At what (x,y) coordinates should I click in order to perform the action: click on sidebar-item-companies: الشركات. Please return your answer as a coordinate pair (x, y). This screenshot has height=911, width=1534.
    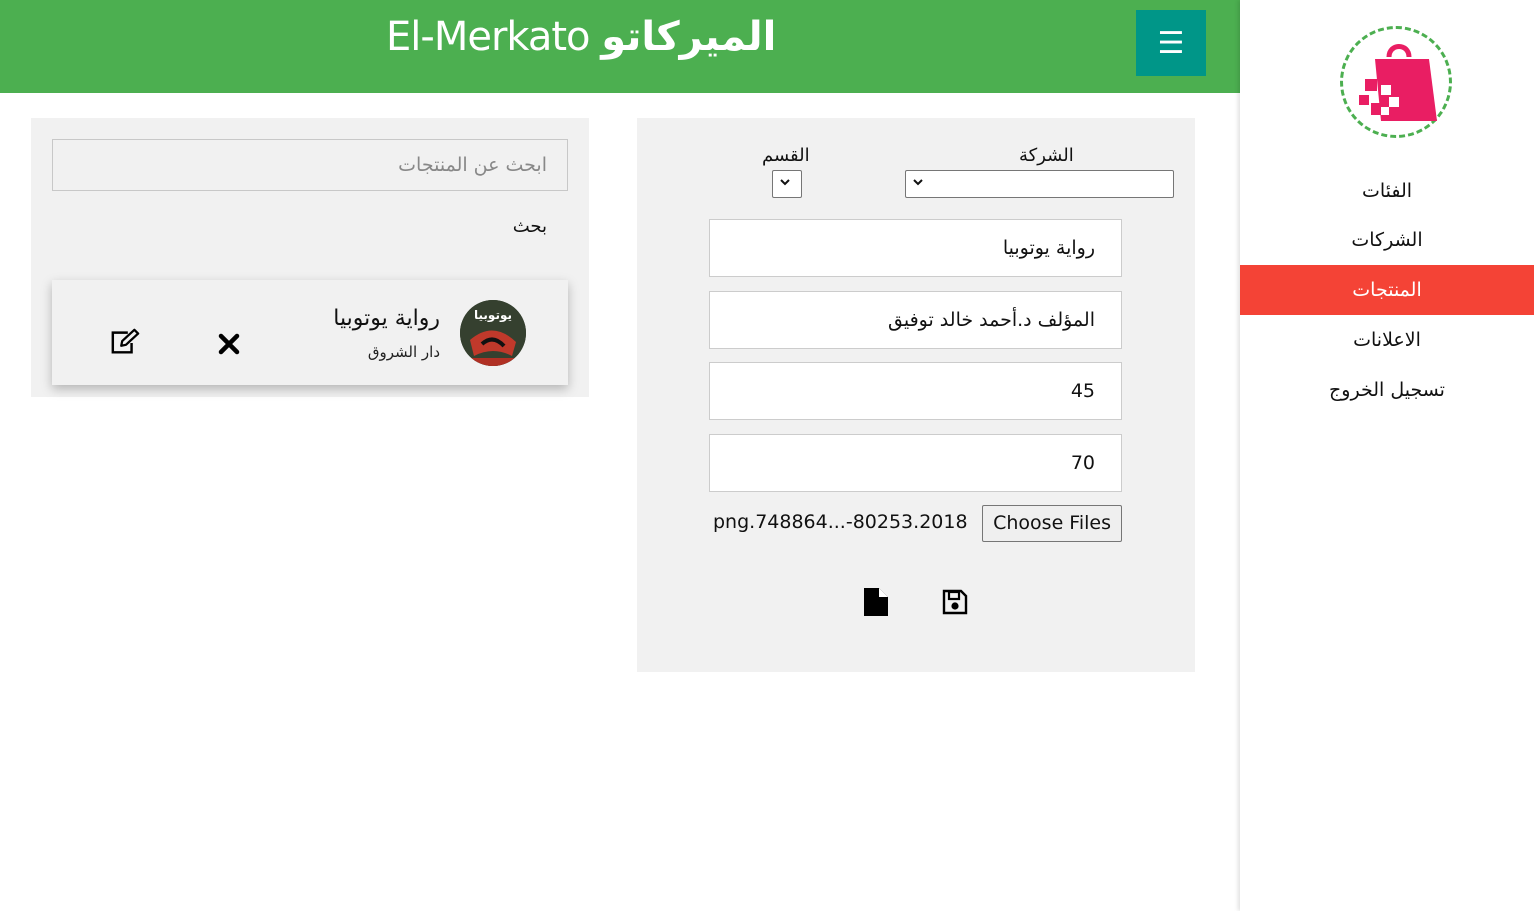
    Looking at the image, I should click on (1387, 240).